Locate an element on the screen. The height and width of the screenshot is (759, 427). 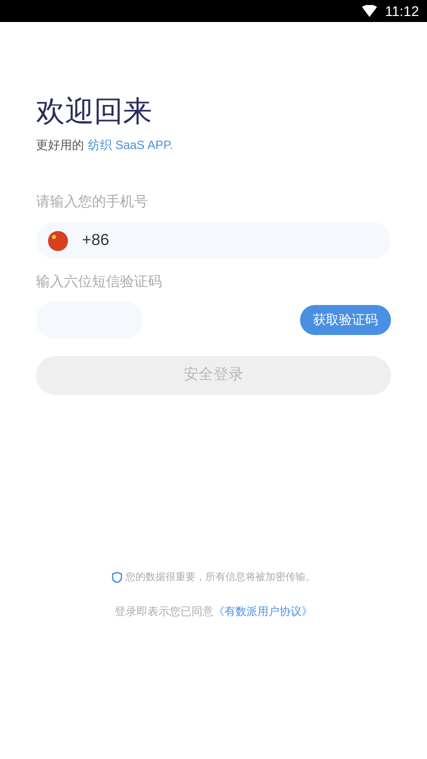
security-note: 您的数据很重要，所有信息将被加密传输。 is located at coordinates (221, 577).